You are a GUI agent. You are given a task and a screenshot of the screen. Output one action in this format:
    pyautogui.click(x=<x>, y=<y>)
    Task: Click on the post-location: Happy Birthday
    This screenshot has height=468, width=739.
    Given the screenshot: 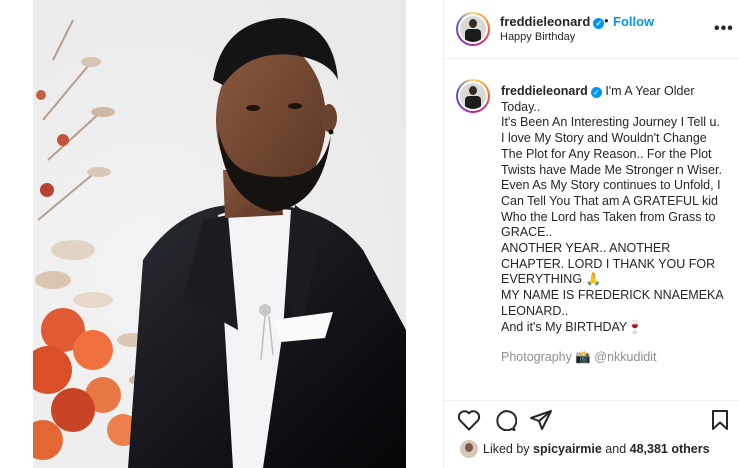 What is the action you would take?
    pyautogui.click(x=537, y=37)
    